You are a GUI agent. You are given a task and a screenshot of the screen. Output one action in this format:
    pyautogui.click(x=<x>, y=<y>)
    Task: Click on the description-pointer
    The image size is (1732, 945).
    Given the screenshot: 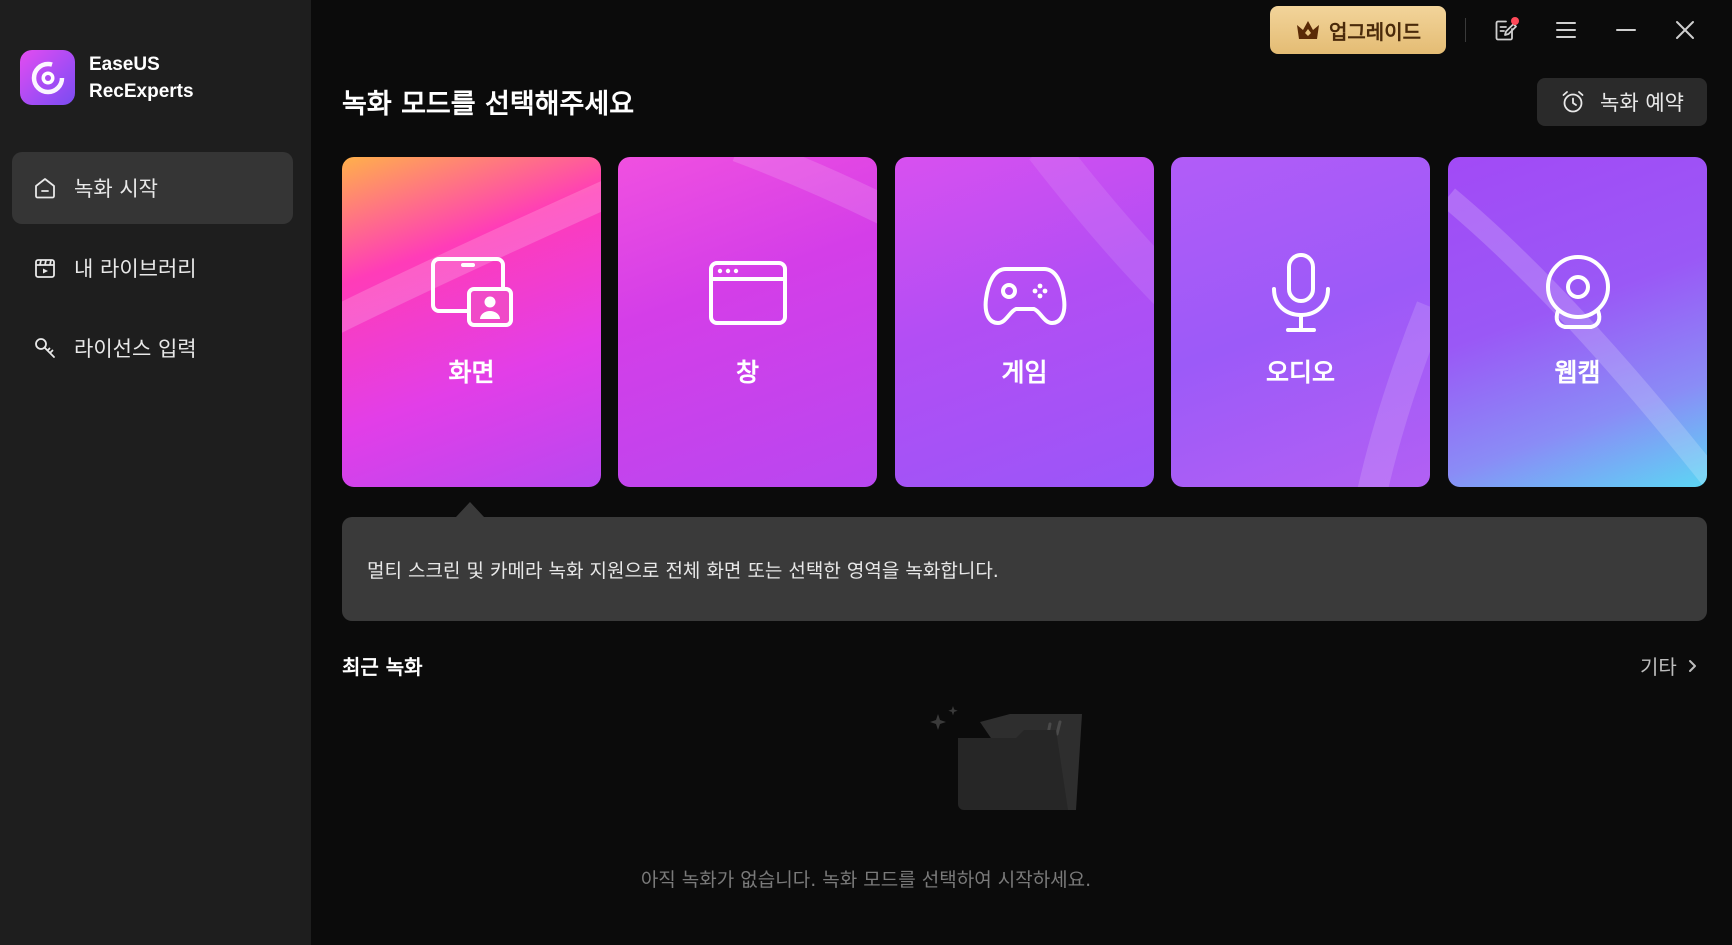 What is the action you would take?
    pyautogui.click(x=470, y=509)
    